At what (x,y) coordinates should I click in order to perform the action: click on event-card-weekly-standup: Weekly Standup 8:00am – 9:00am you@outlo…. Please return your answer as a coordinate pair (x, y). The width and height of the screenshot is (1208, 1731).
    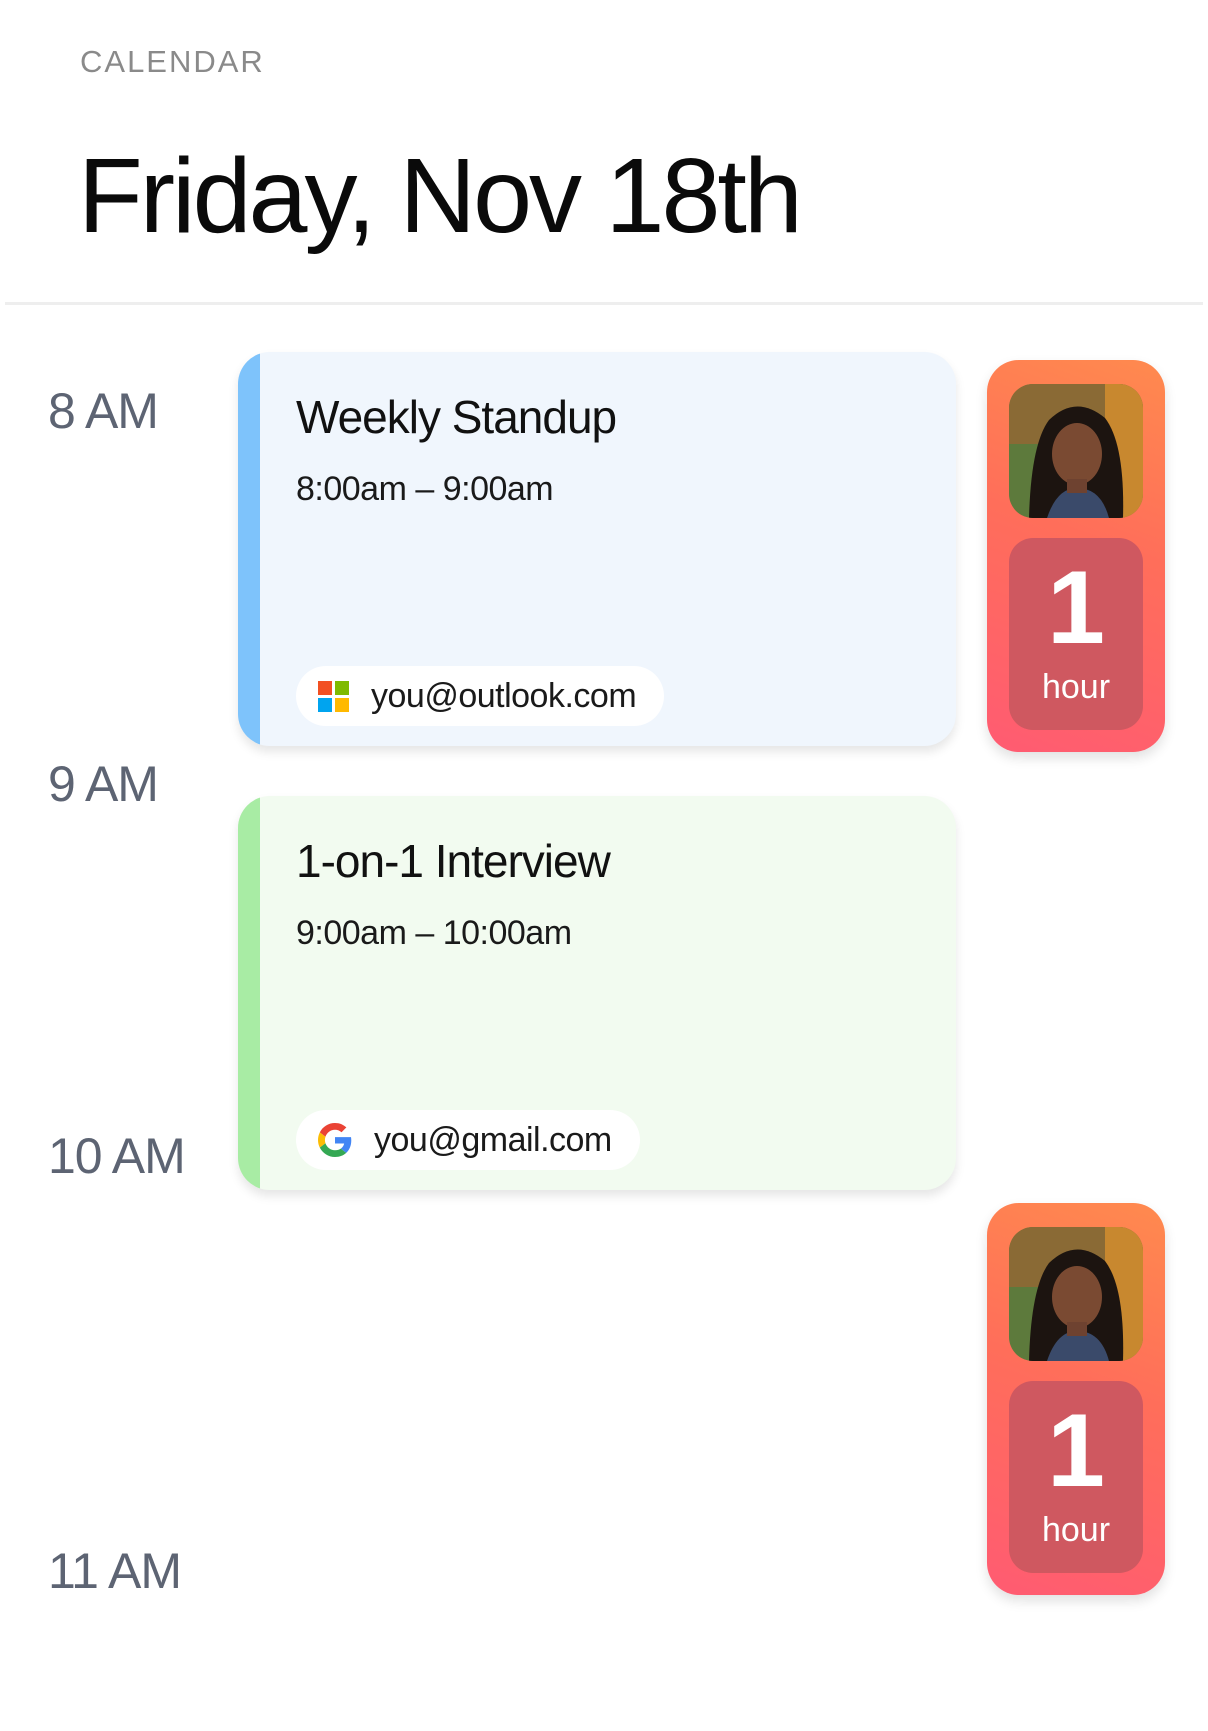
    Looking at the image, I should click on (597, 549).